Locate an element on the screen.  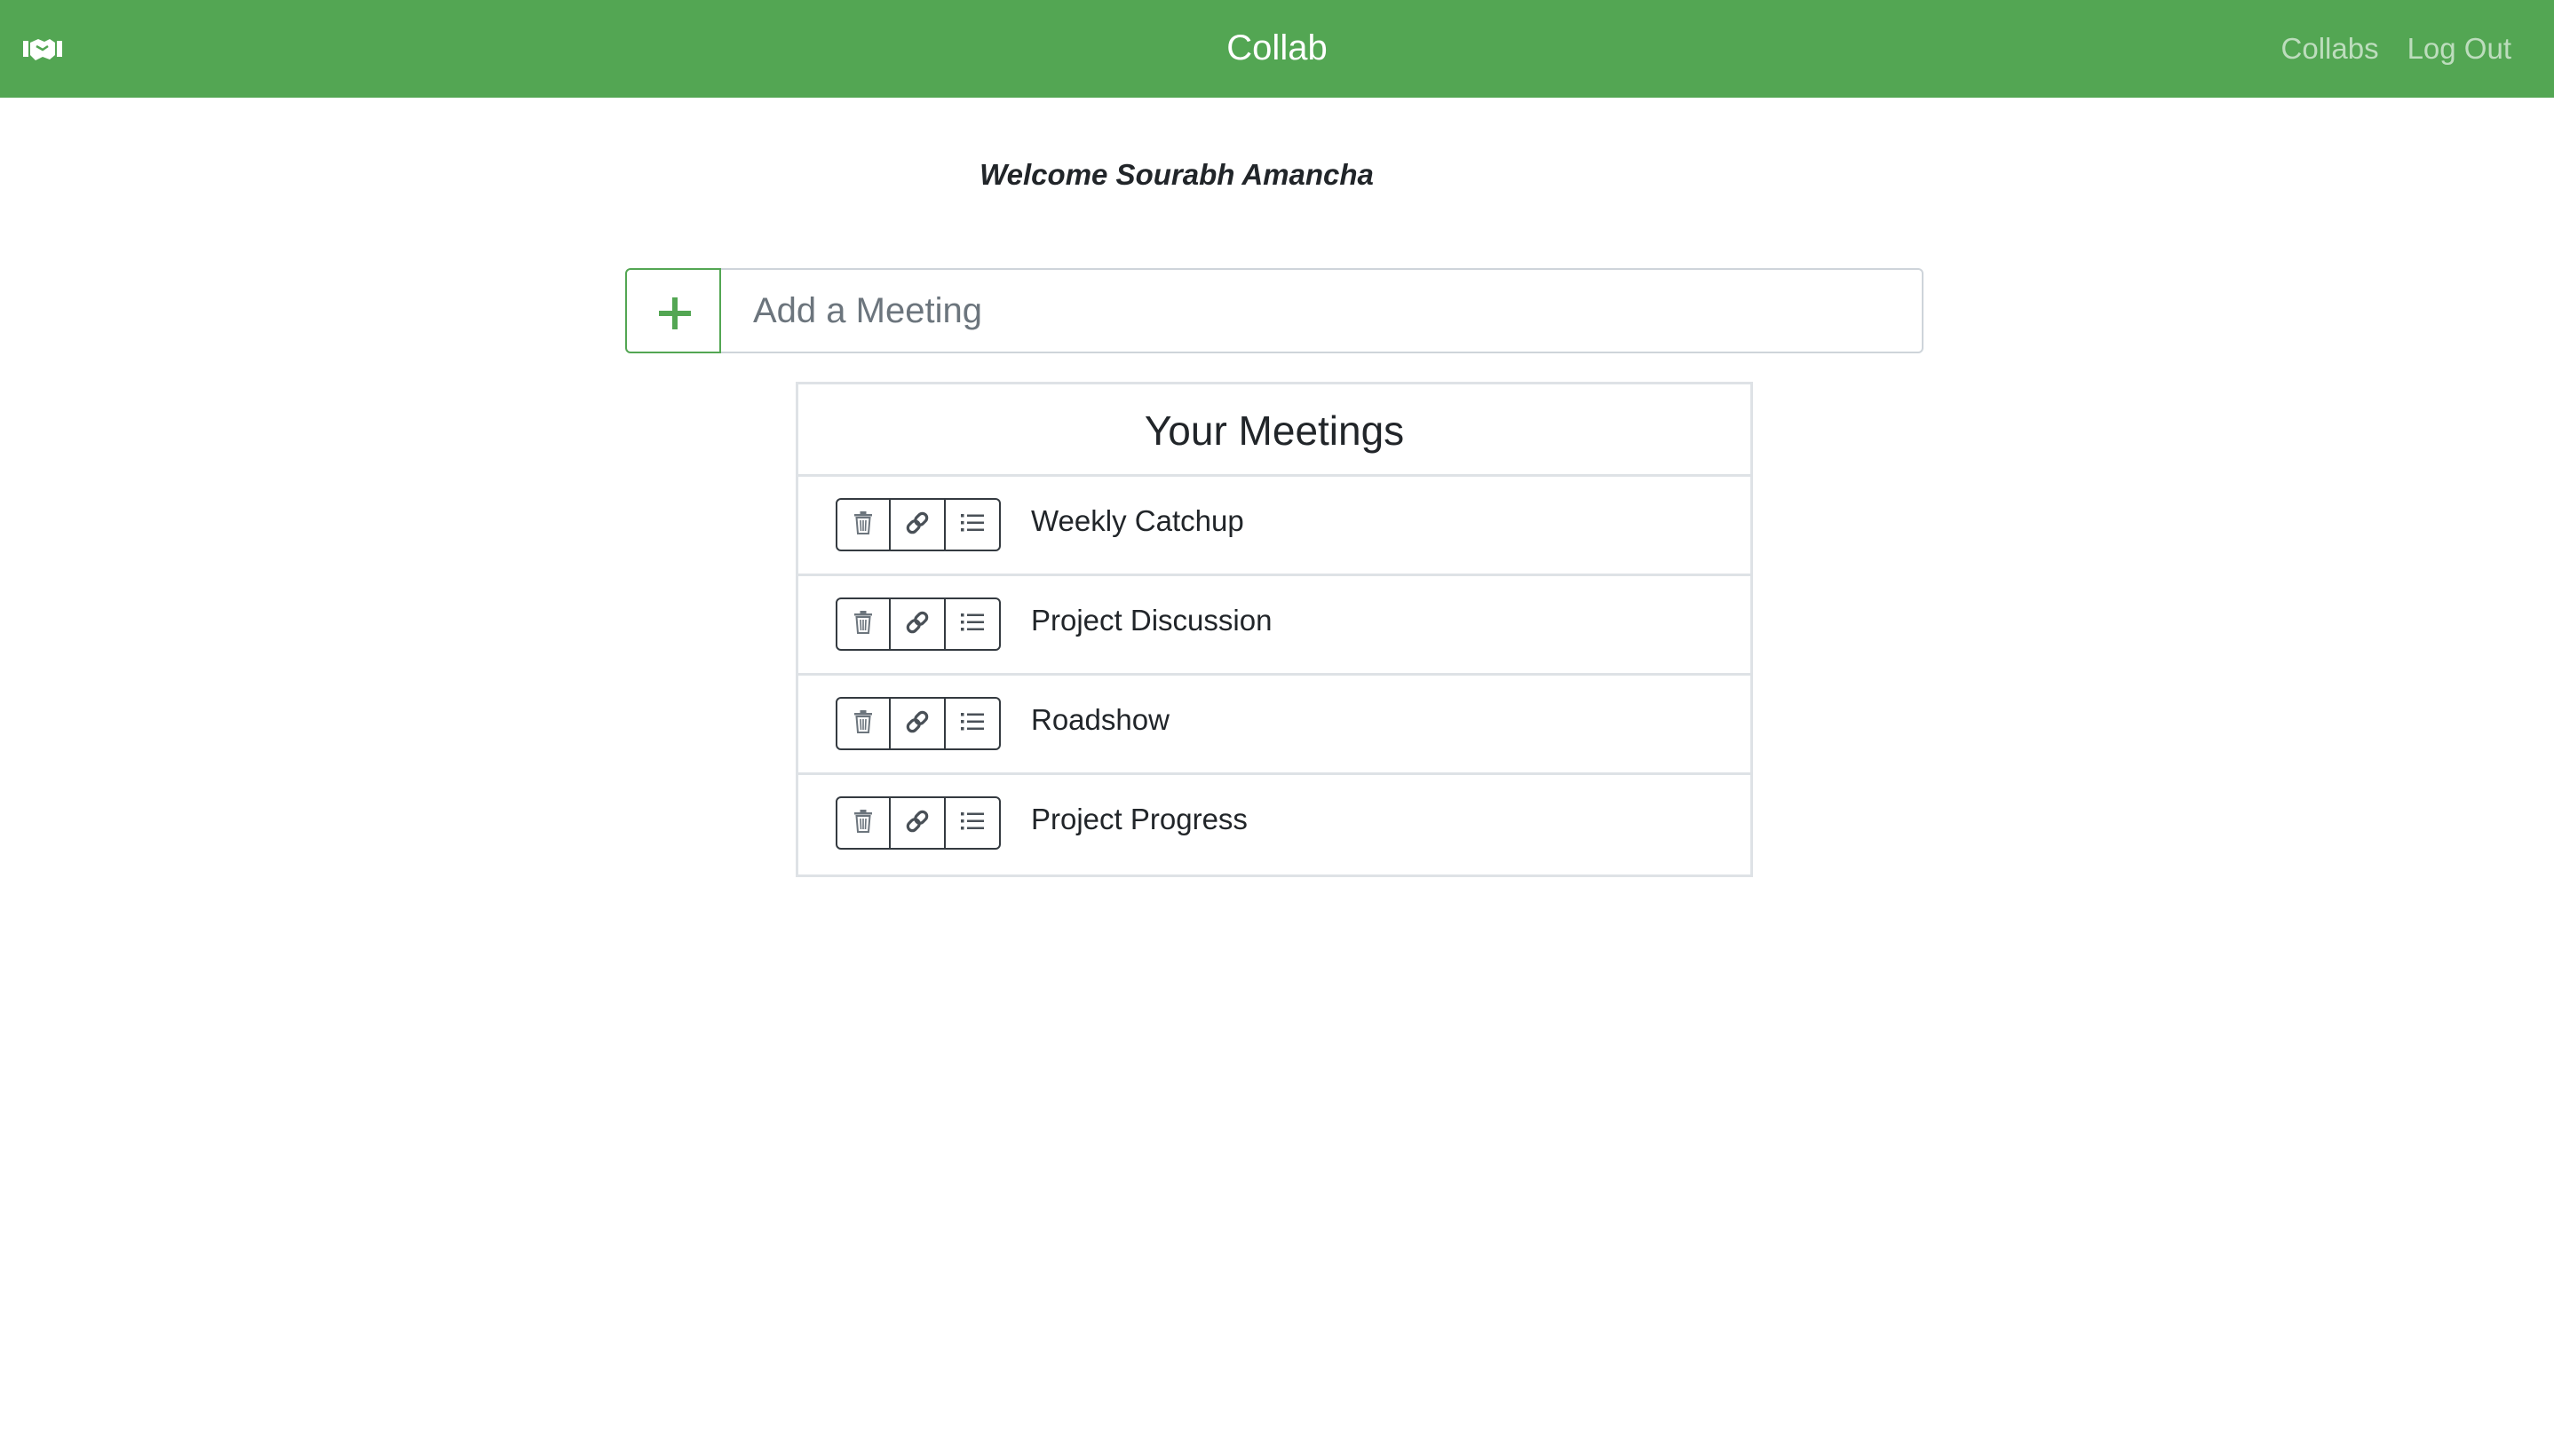
meeting-list-item: Weekly Catchup is located at coordinates (1274, 526).